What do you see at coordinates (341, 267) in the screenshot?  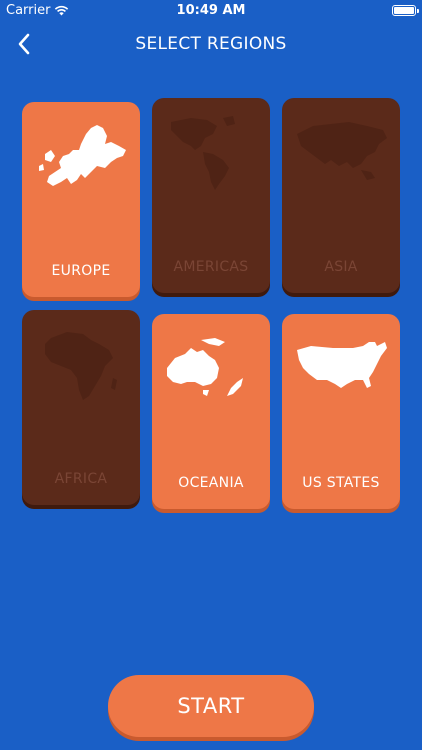 I see `region-label: ASIA` at bounding box center [341, 267].